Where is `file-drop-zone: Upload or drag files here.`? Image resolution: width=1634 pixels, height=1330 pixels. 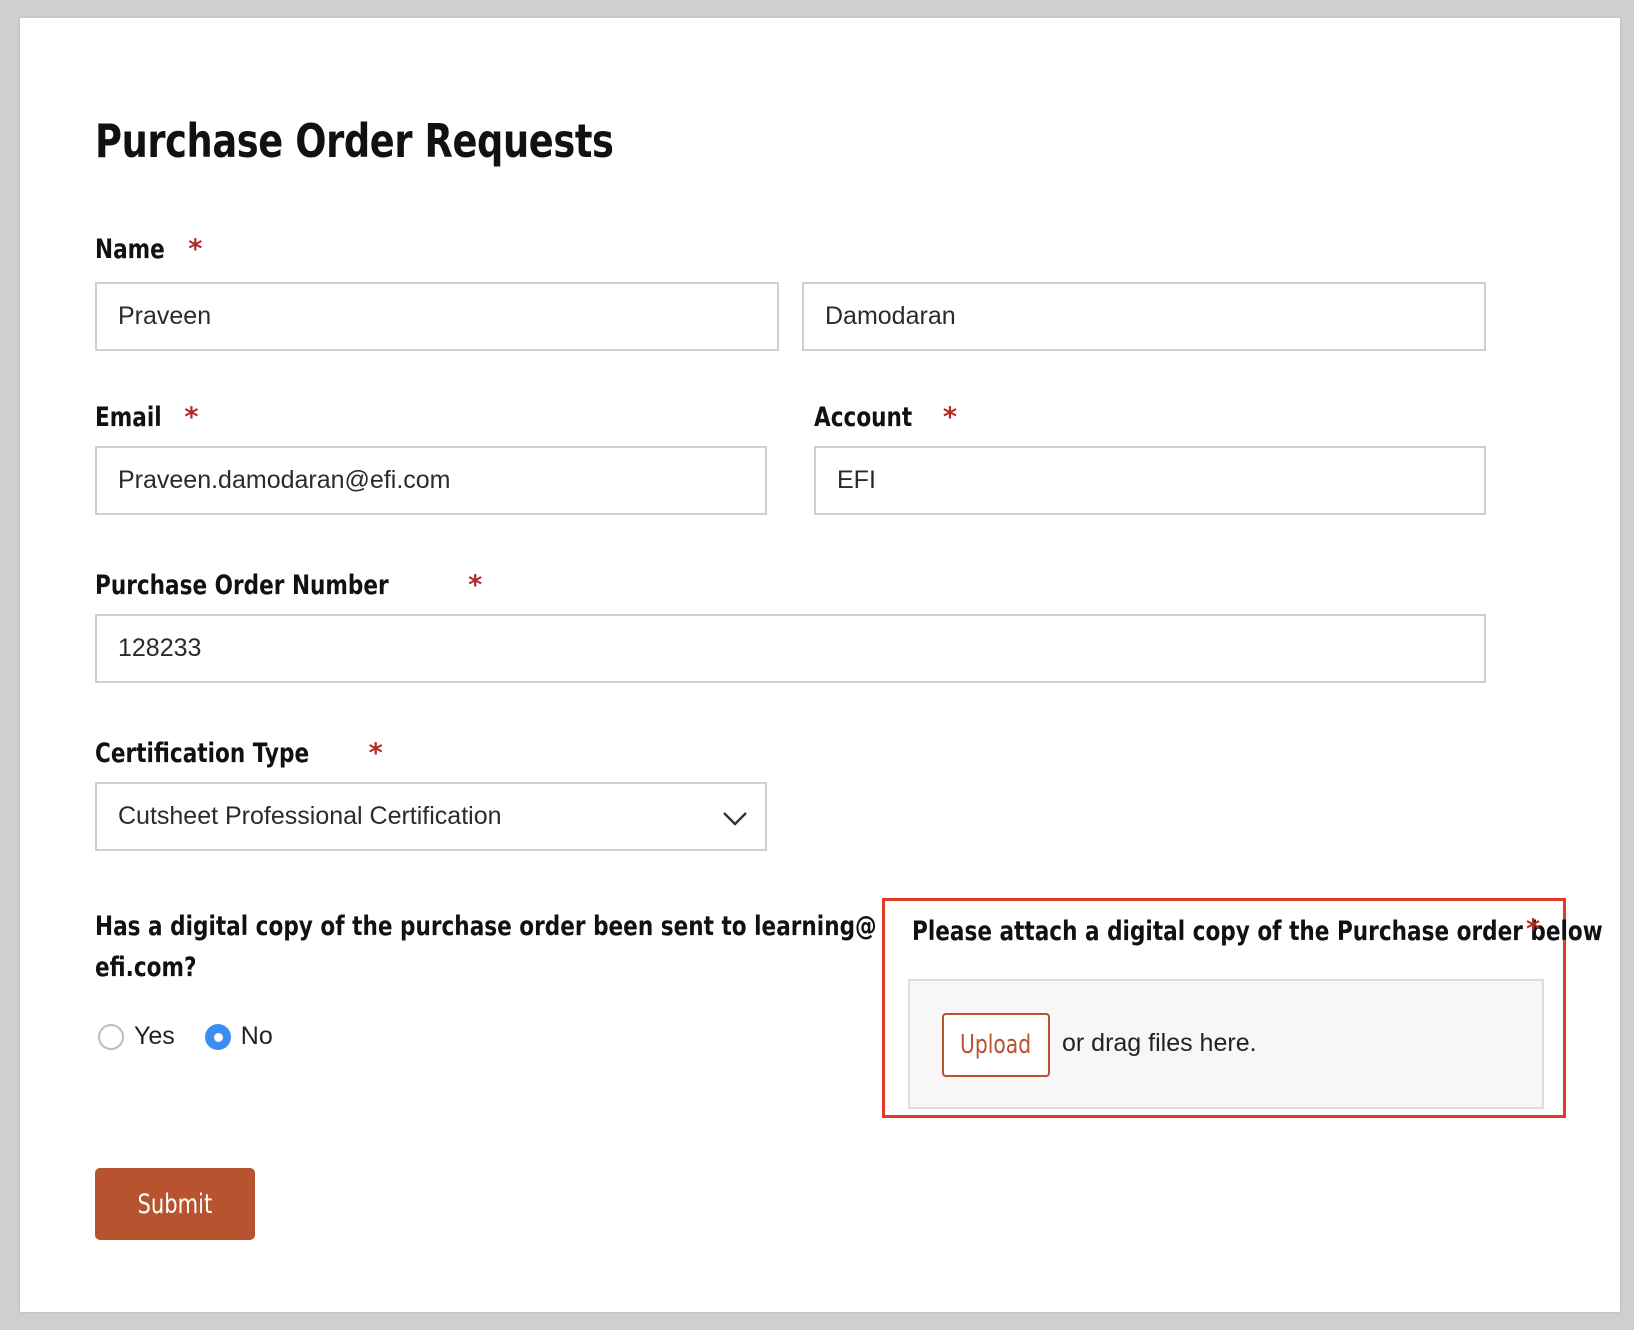
file-drop-zone: Upload or drag files here. is located at coordinates (1226, 1044).